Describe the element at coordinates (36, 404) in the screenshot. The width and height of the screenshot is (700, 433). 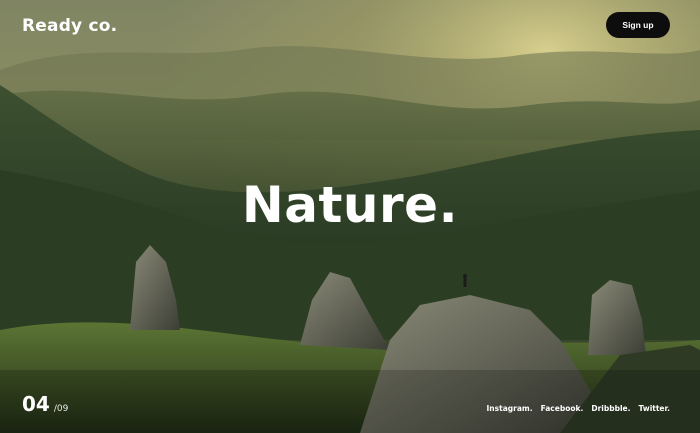
I see `slide-current-number: 04` at that location.